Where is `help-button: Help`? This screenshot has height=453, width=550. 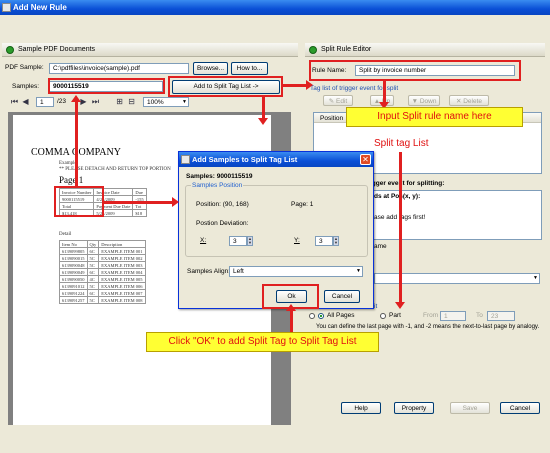 help-button: Help is located at coordinates (361, 408).